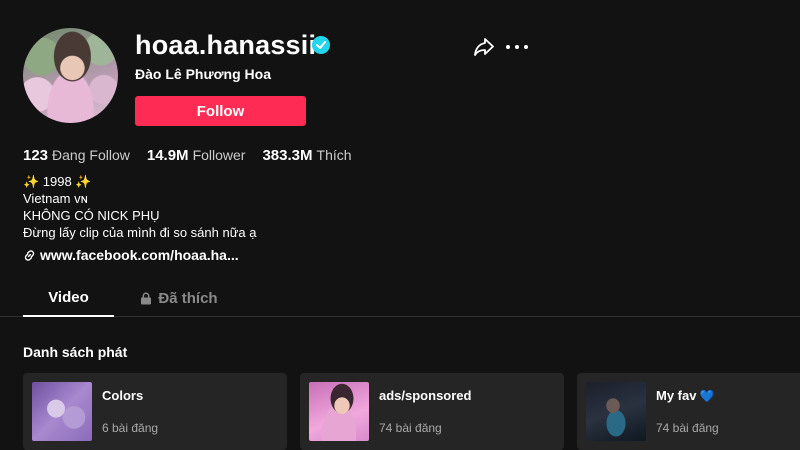 This screenshot has width=800, height=450. What do you see at coordinates (91, 215) in the screenshot?
I see `bio-line: KHÔNG CÓ NICK PHỤ` at bounding box center [91, 215].